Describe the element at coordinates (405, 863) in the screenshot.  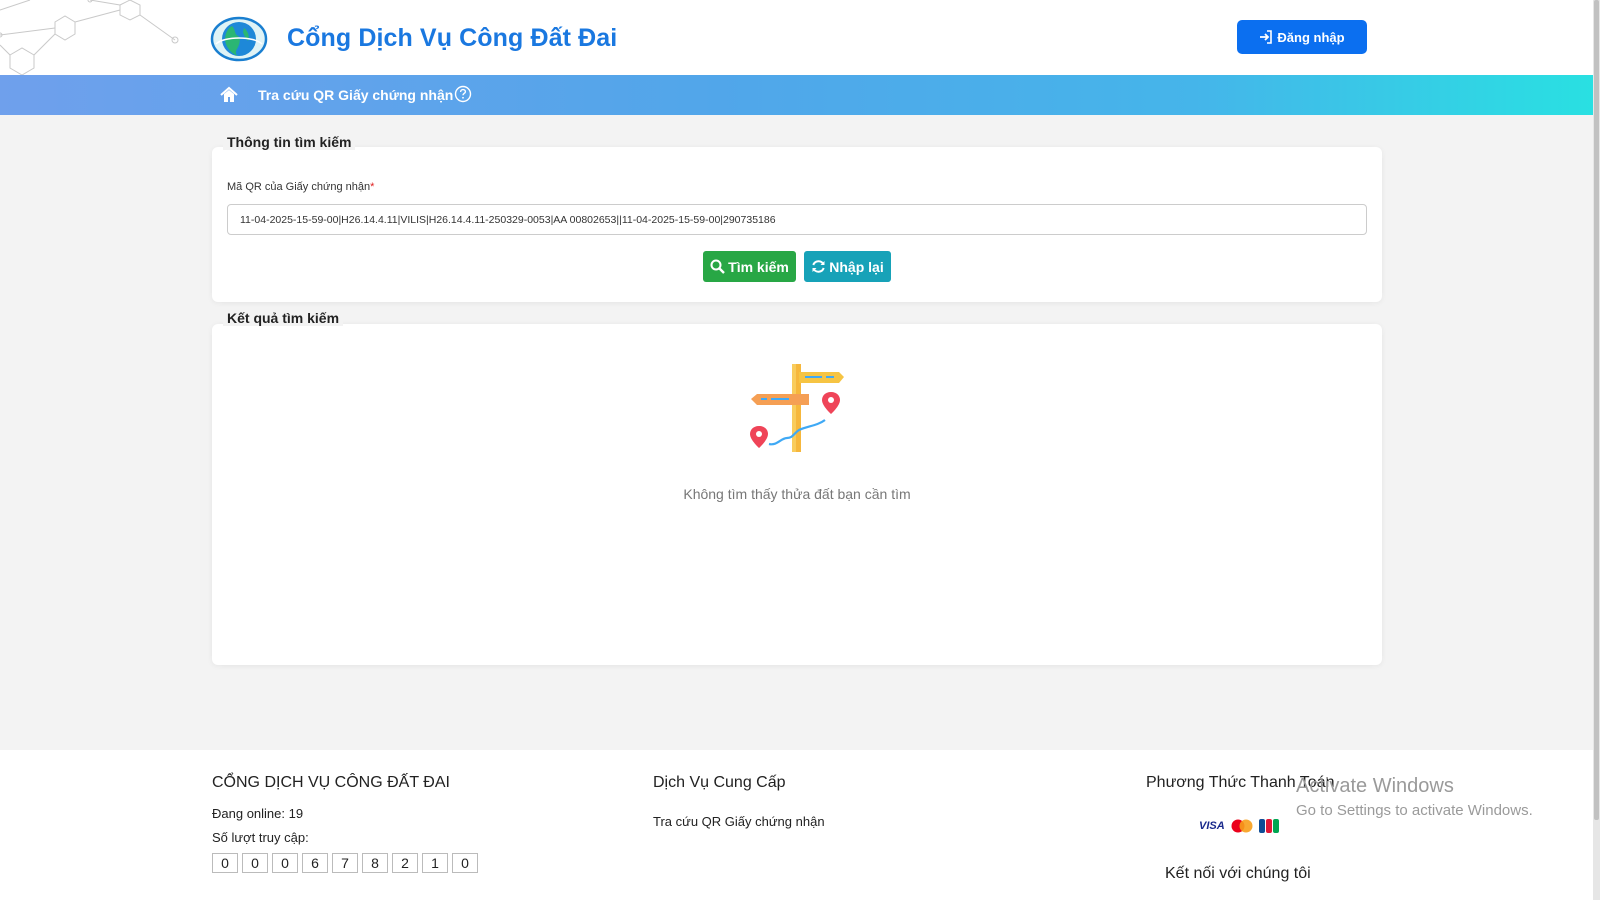
I see `counter-digit: 2` at that location.